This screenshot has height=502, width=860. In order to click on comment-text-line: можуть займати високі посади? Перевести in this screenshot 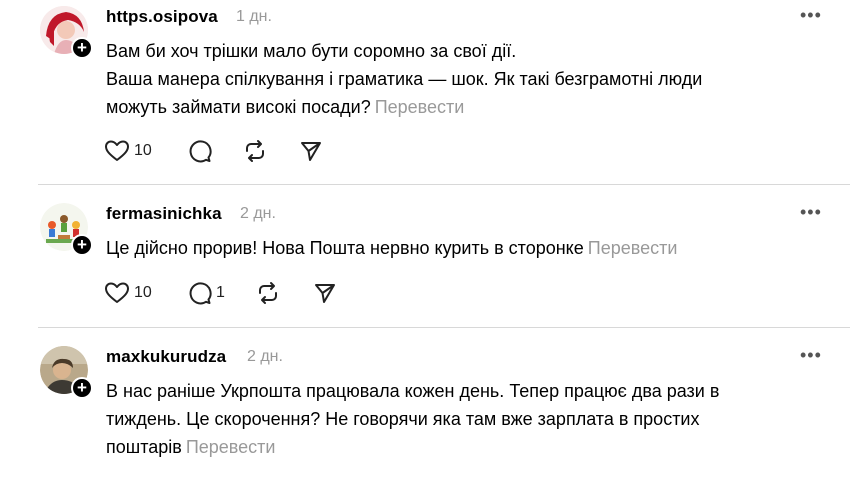, I will do `click(451, 107)`.